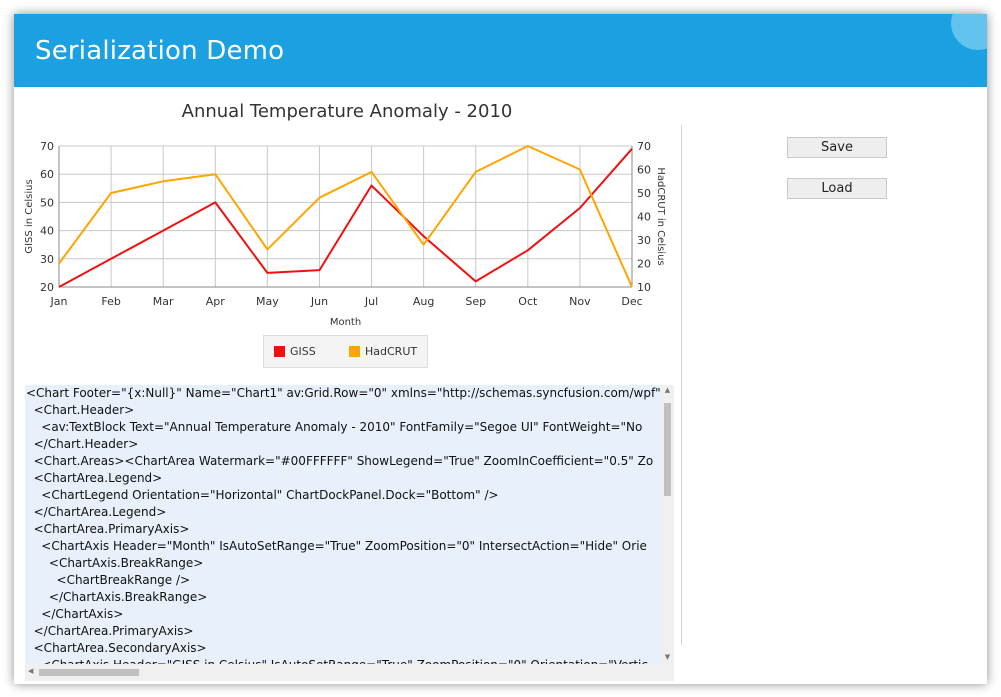 The width and height of the screenshot is (1001, 697). Describe the element at coordinates (96, 512) in the screenshot. I see `xaml-line: </ChartArea.Legend>` at that location.